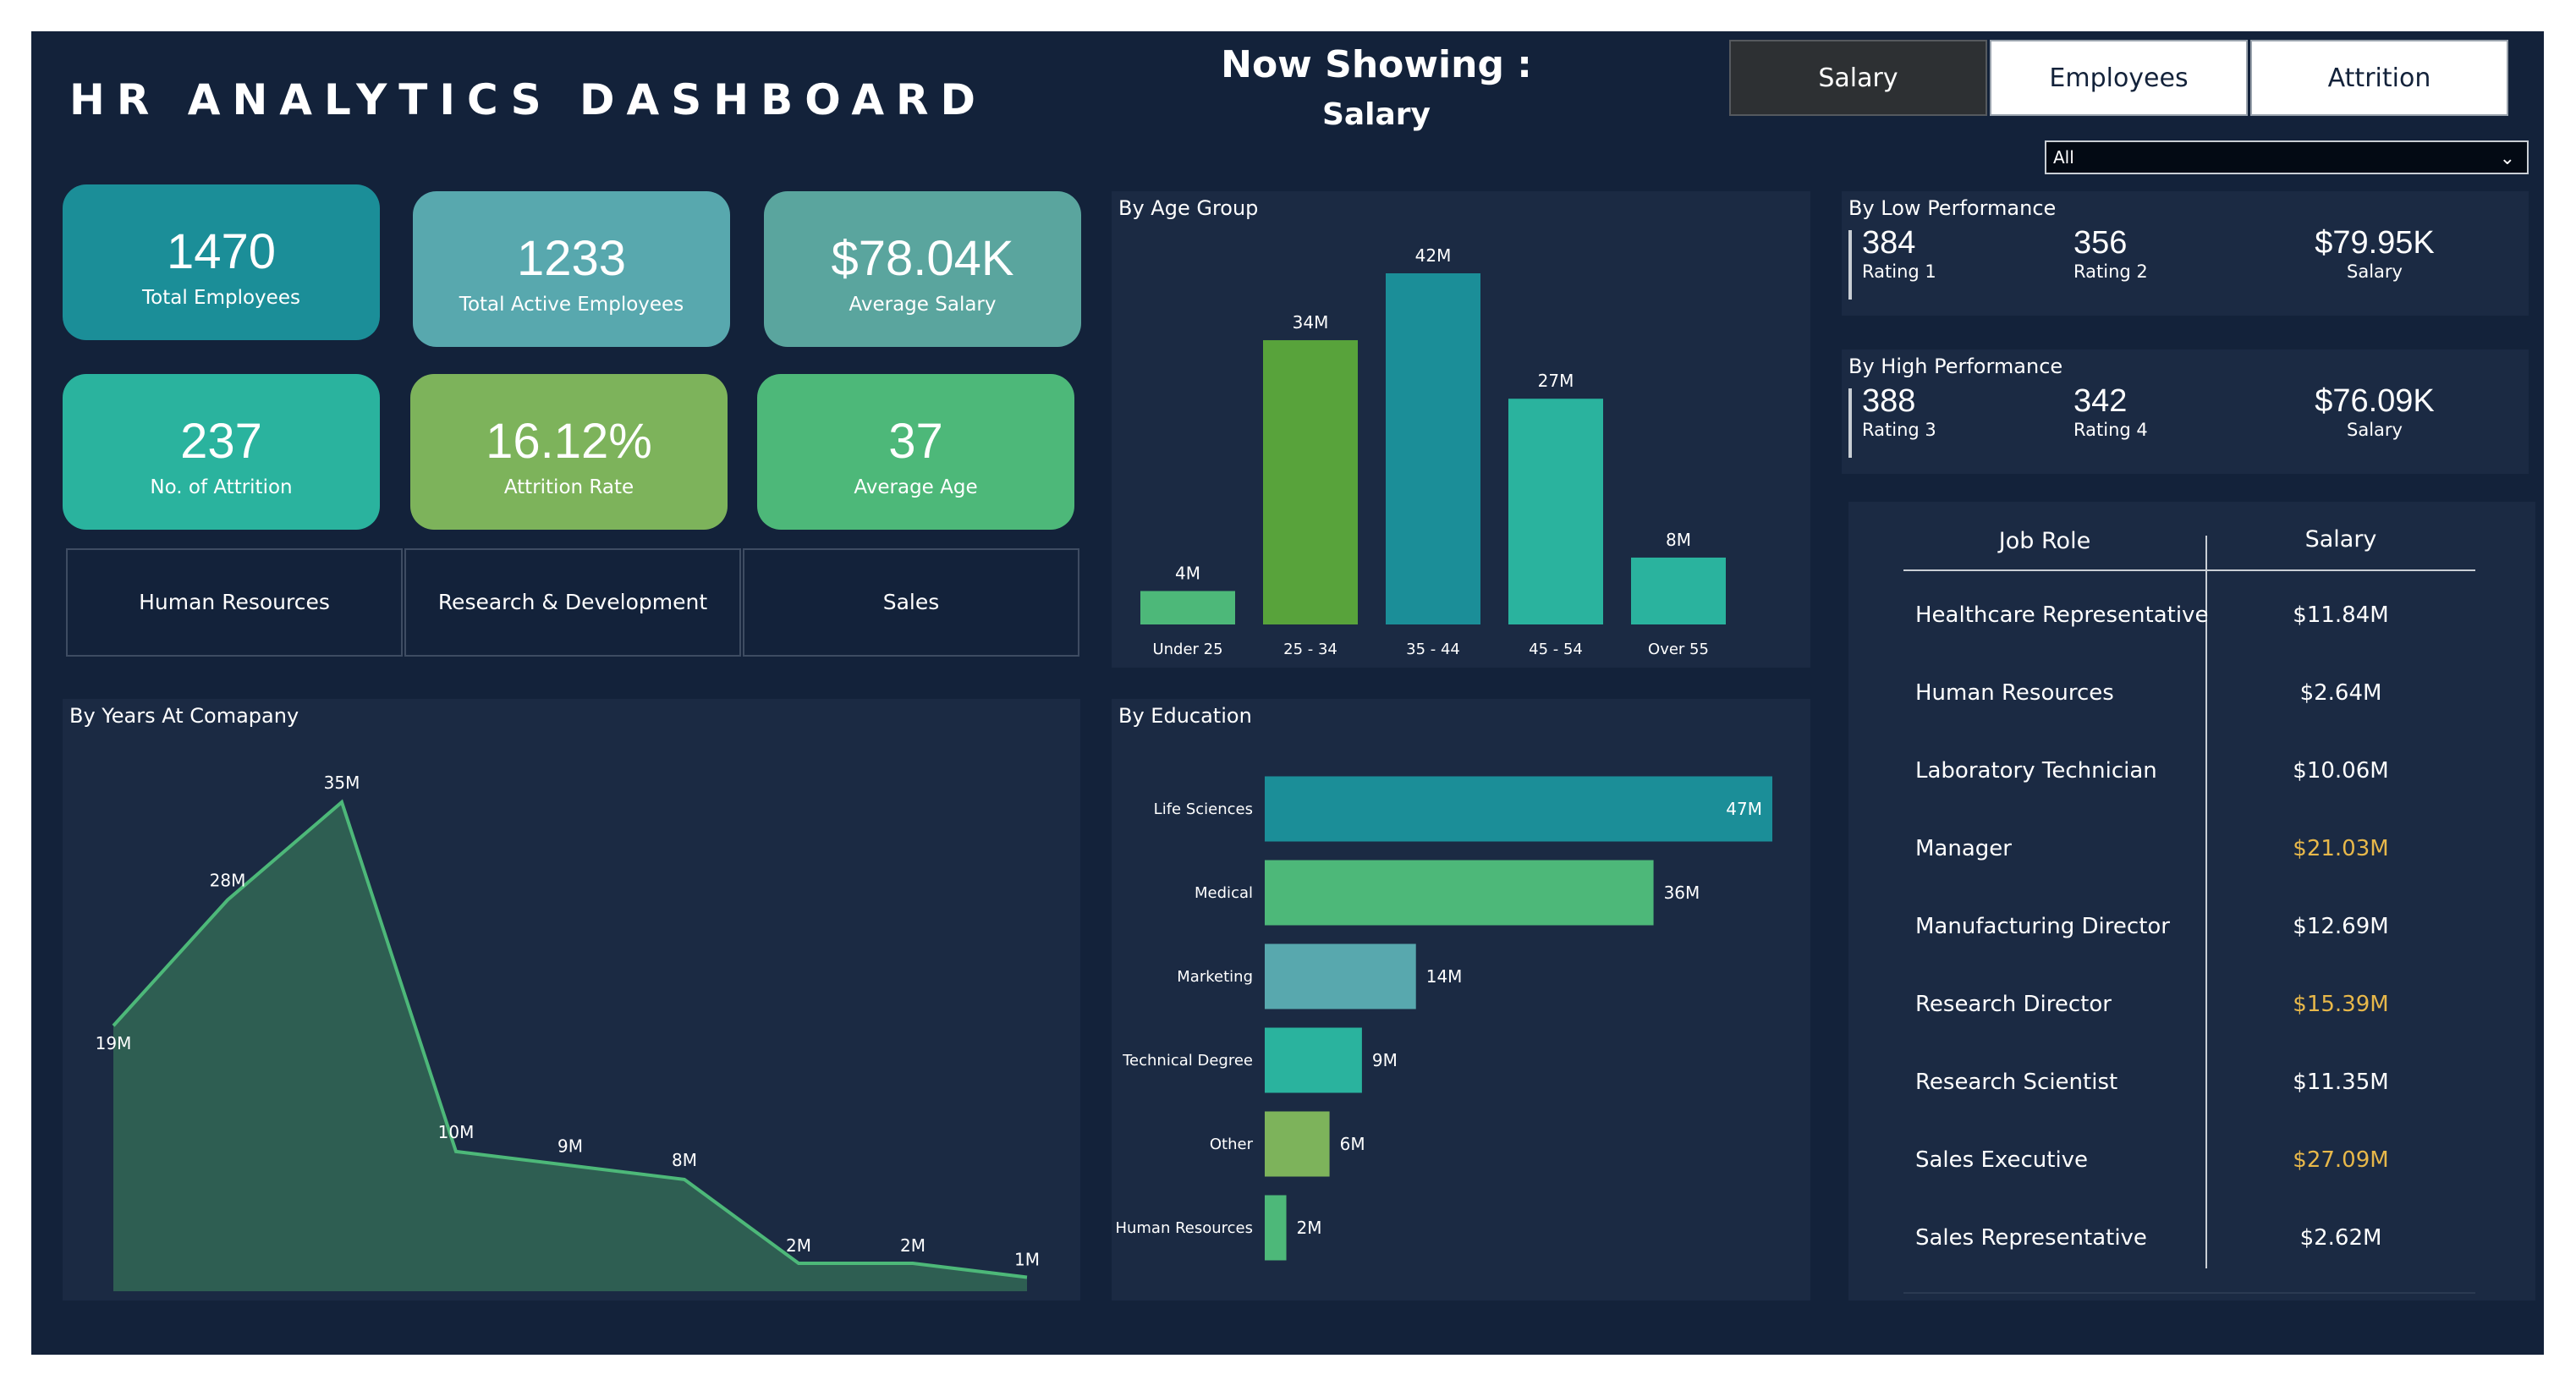 This screenshot has height=1386, width=2576. I want to click on table-cell-job-role: Research Scientist, so click(2017, 1083).